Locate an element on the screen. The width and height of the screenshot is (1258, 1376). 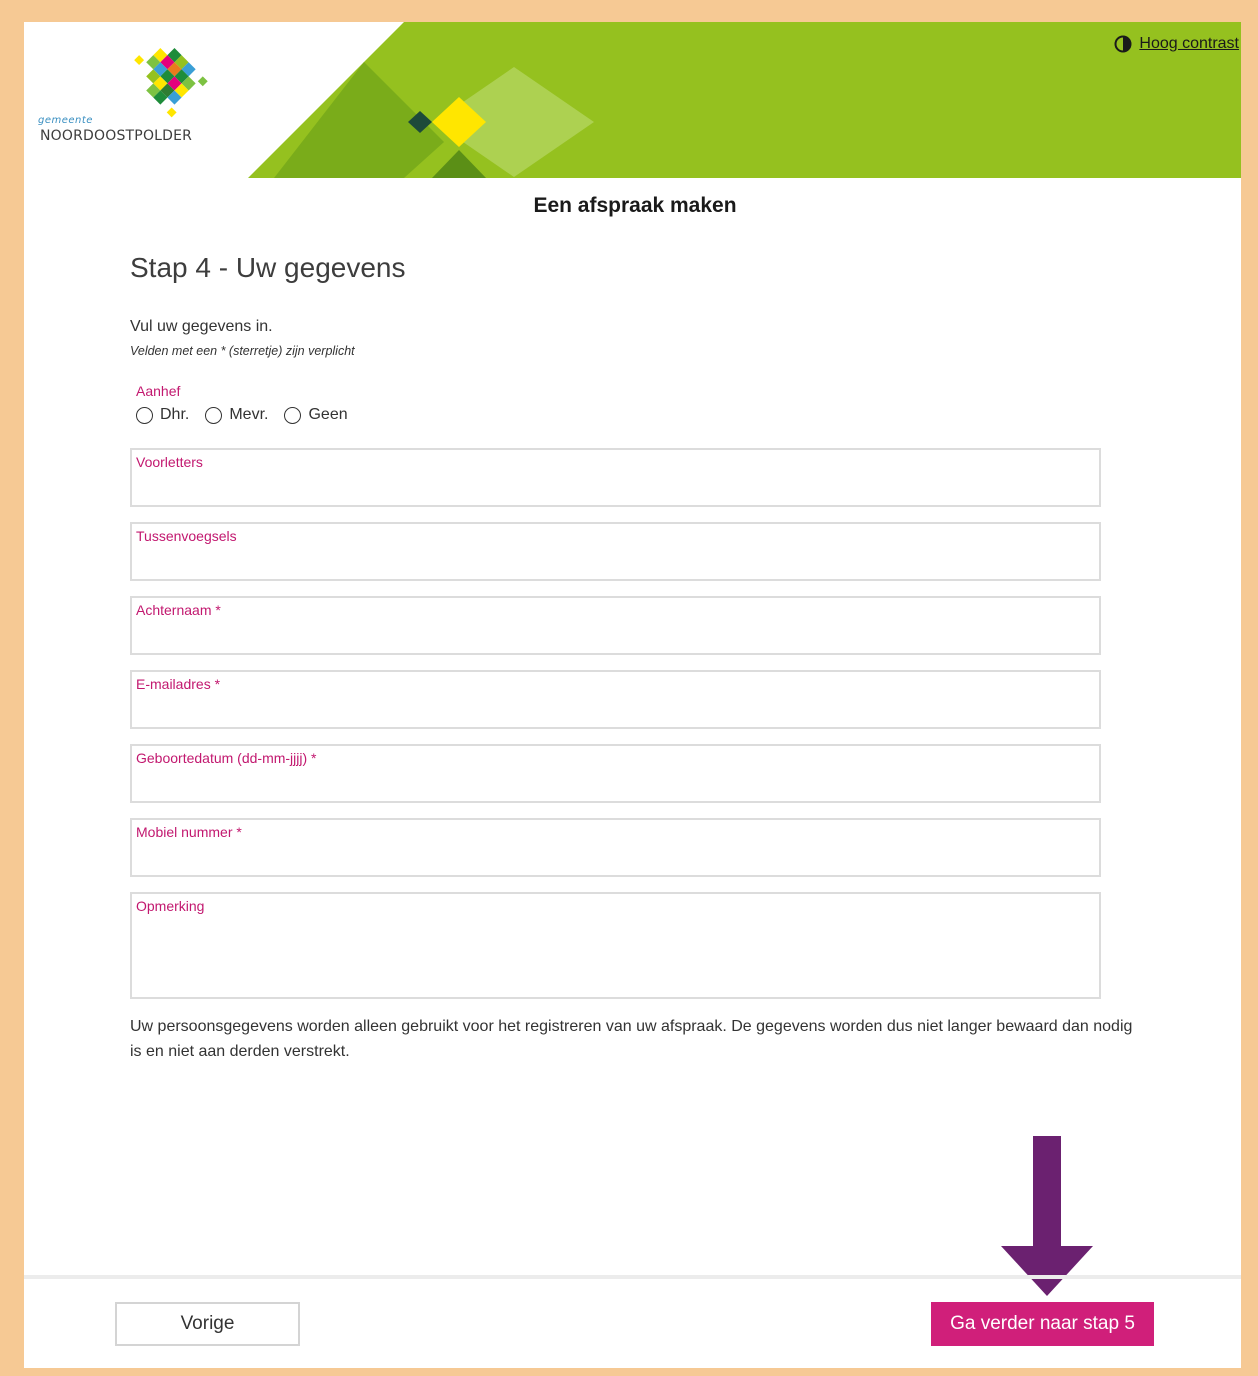
salutation-radio-group: Dhr. Mevr. Geen is located at coordinates (242, 415).